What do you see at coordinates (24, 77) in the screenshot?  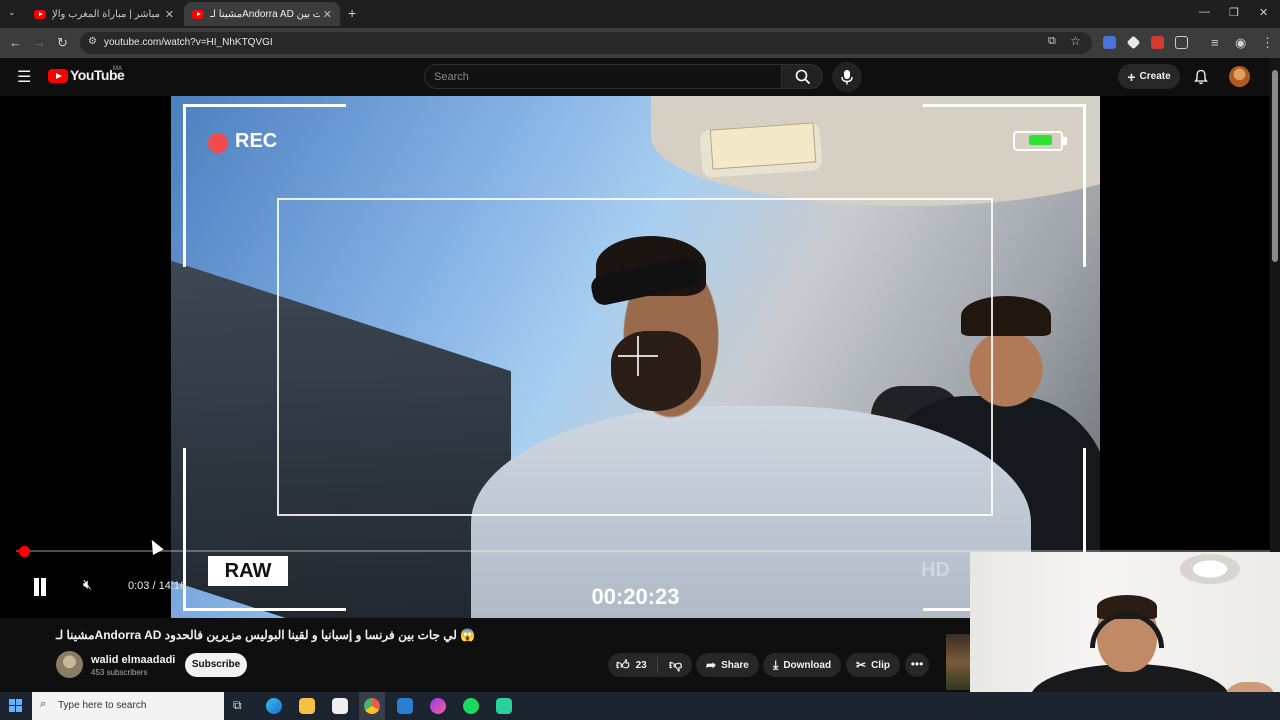 I see `hamburger-menu-icon: ☰` at bounding box center [24, 77].